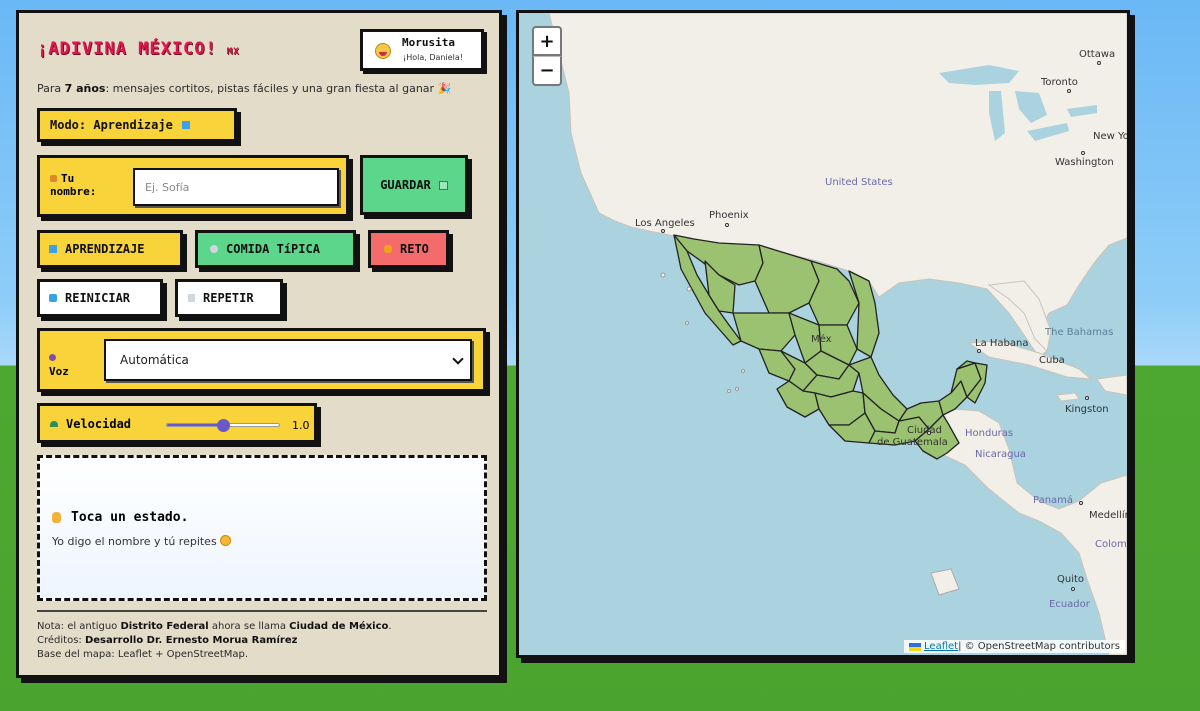  What do you see at coordinates (53, 298) in the screenshot?
I see `reset-icon` at bounding box center [53, 298].